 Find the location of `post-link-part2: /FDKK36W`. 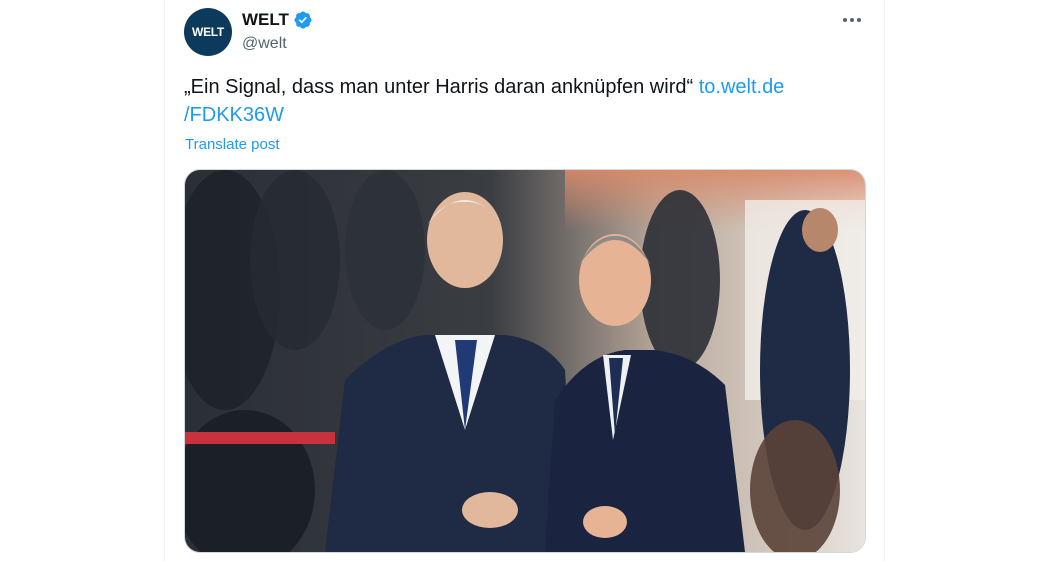

post-link-part2: /FDKK36W is located at coordinates (234, 115).